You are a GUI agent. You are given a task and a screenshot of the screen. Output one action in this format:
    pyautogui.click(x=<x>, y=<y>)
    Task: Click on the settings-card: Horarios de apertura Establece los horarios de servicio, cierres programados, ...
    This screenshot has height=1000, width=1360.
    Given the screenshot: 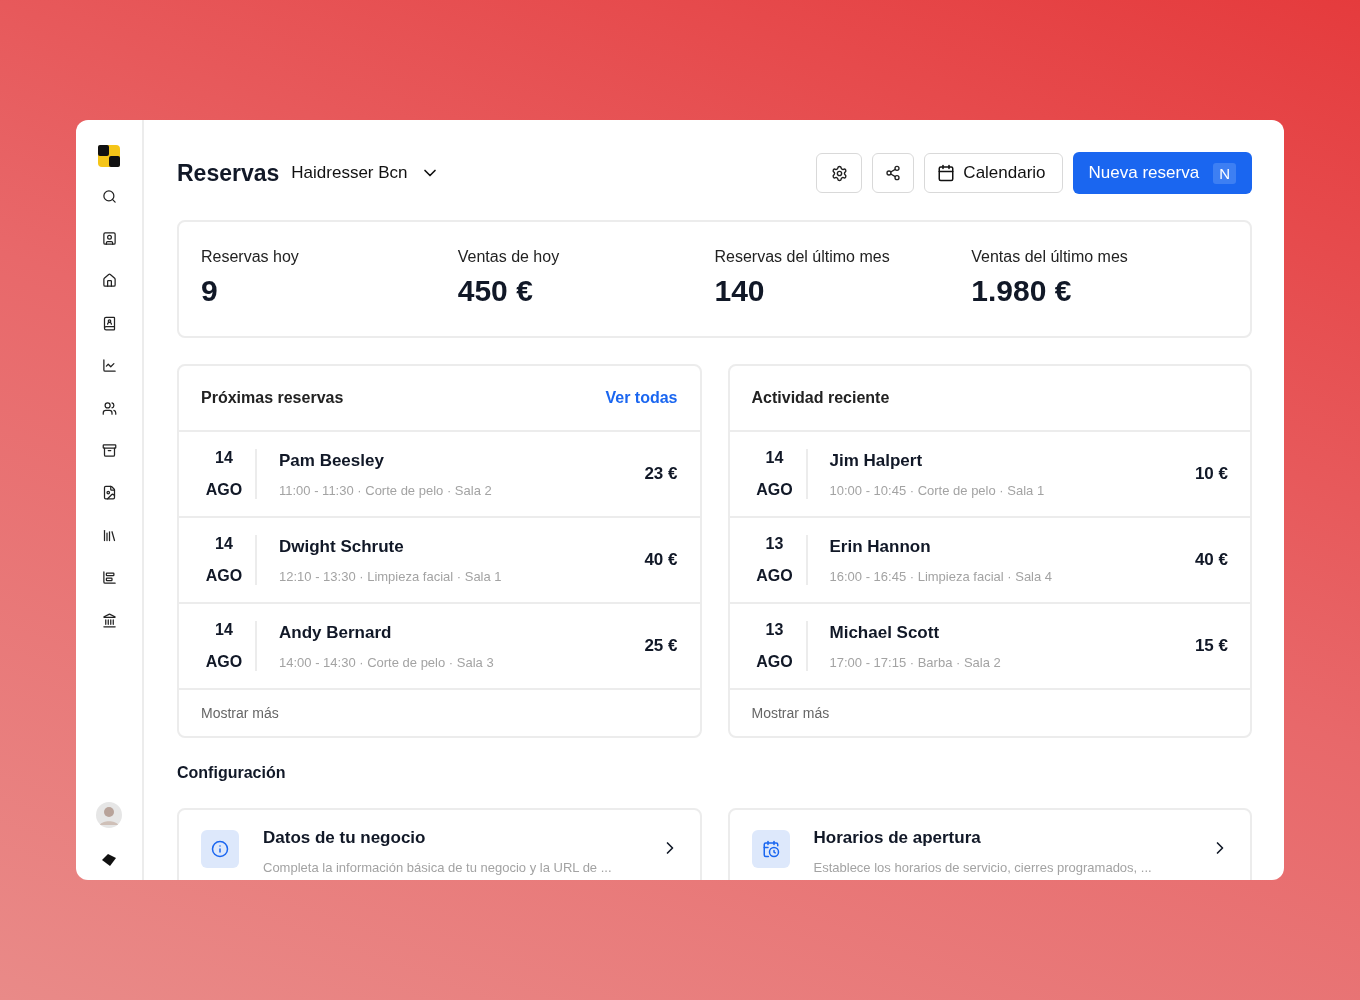 What is the action you would take?
    pyautogui.click(x=989, y=844)
    